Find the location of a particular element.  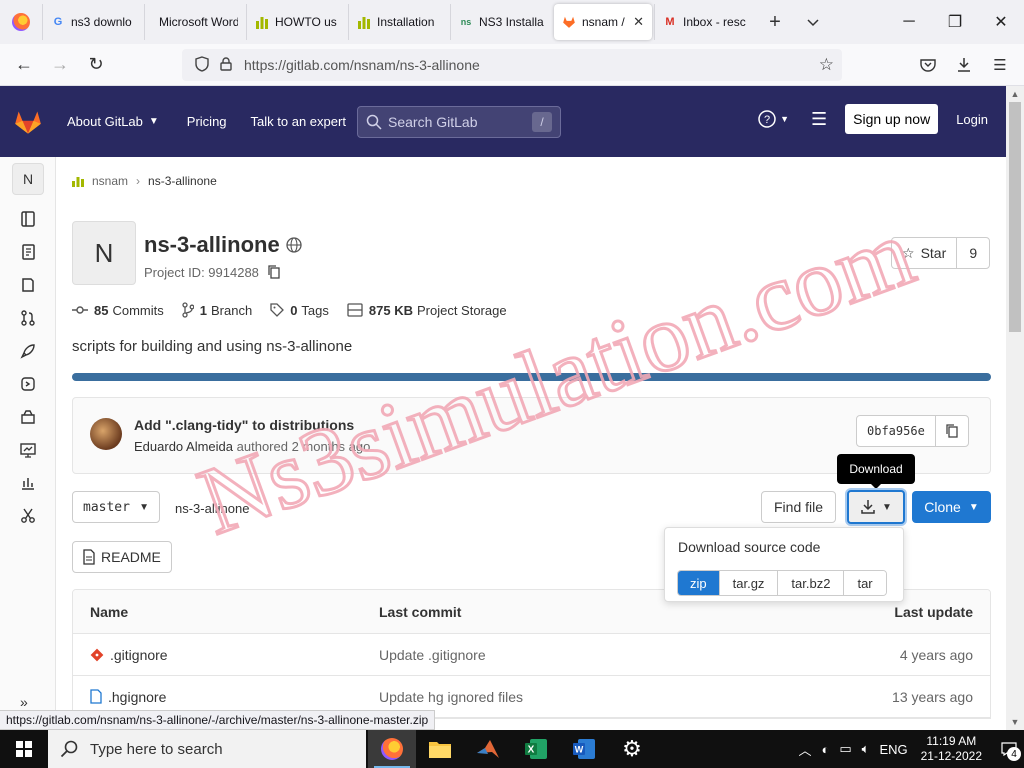

readme-button: README is located at coordinates (122, 557).